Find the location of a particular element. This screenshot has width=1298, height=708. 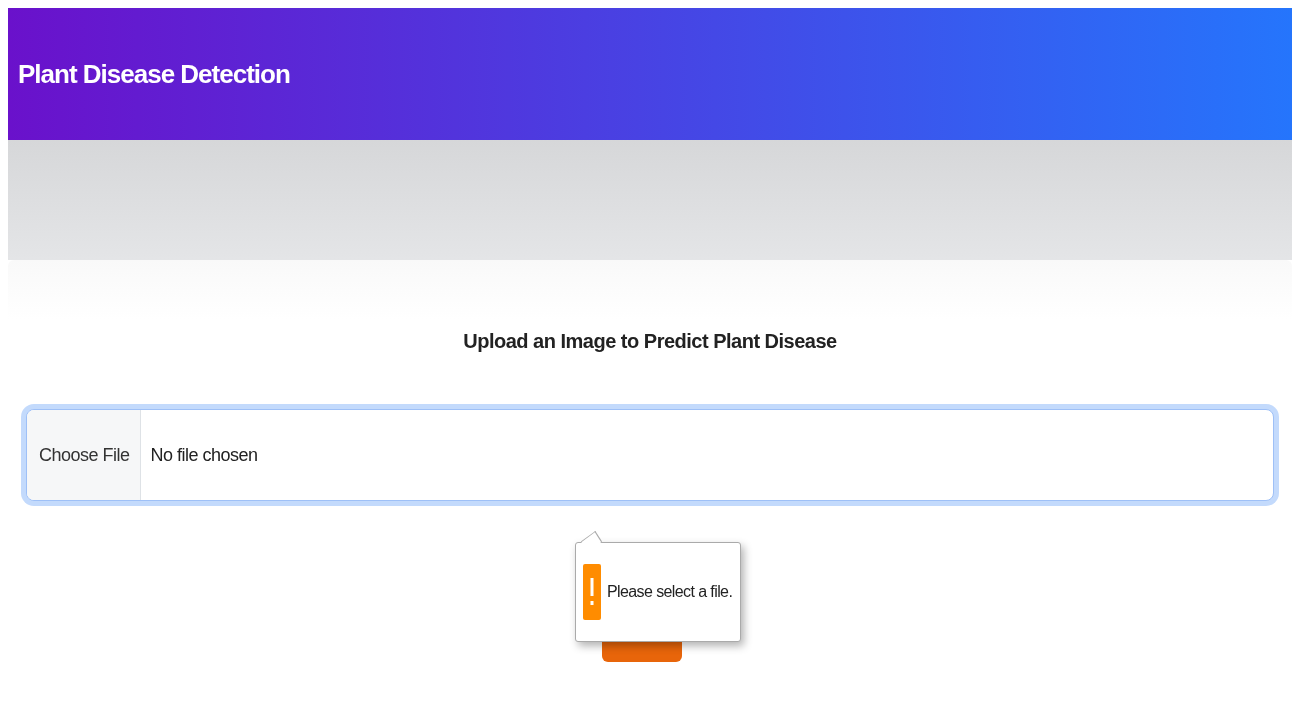

app-title: Plant Disease Detection is located at coordinates (154, 74).